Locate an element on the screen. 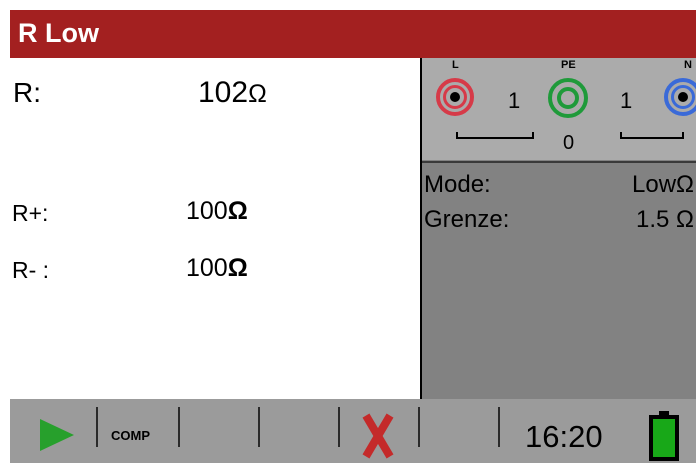  r-value: 102Ω is located at coordinates (232, 93).